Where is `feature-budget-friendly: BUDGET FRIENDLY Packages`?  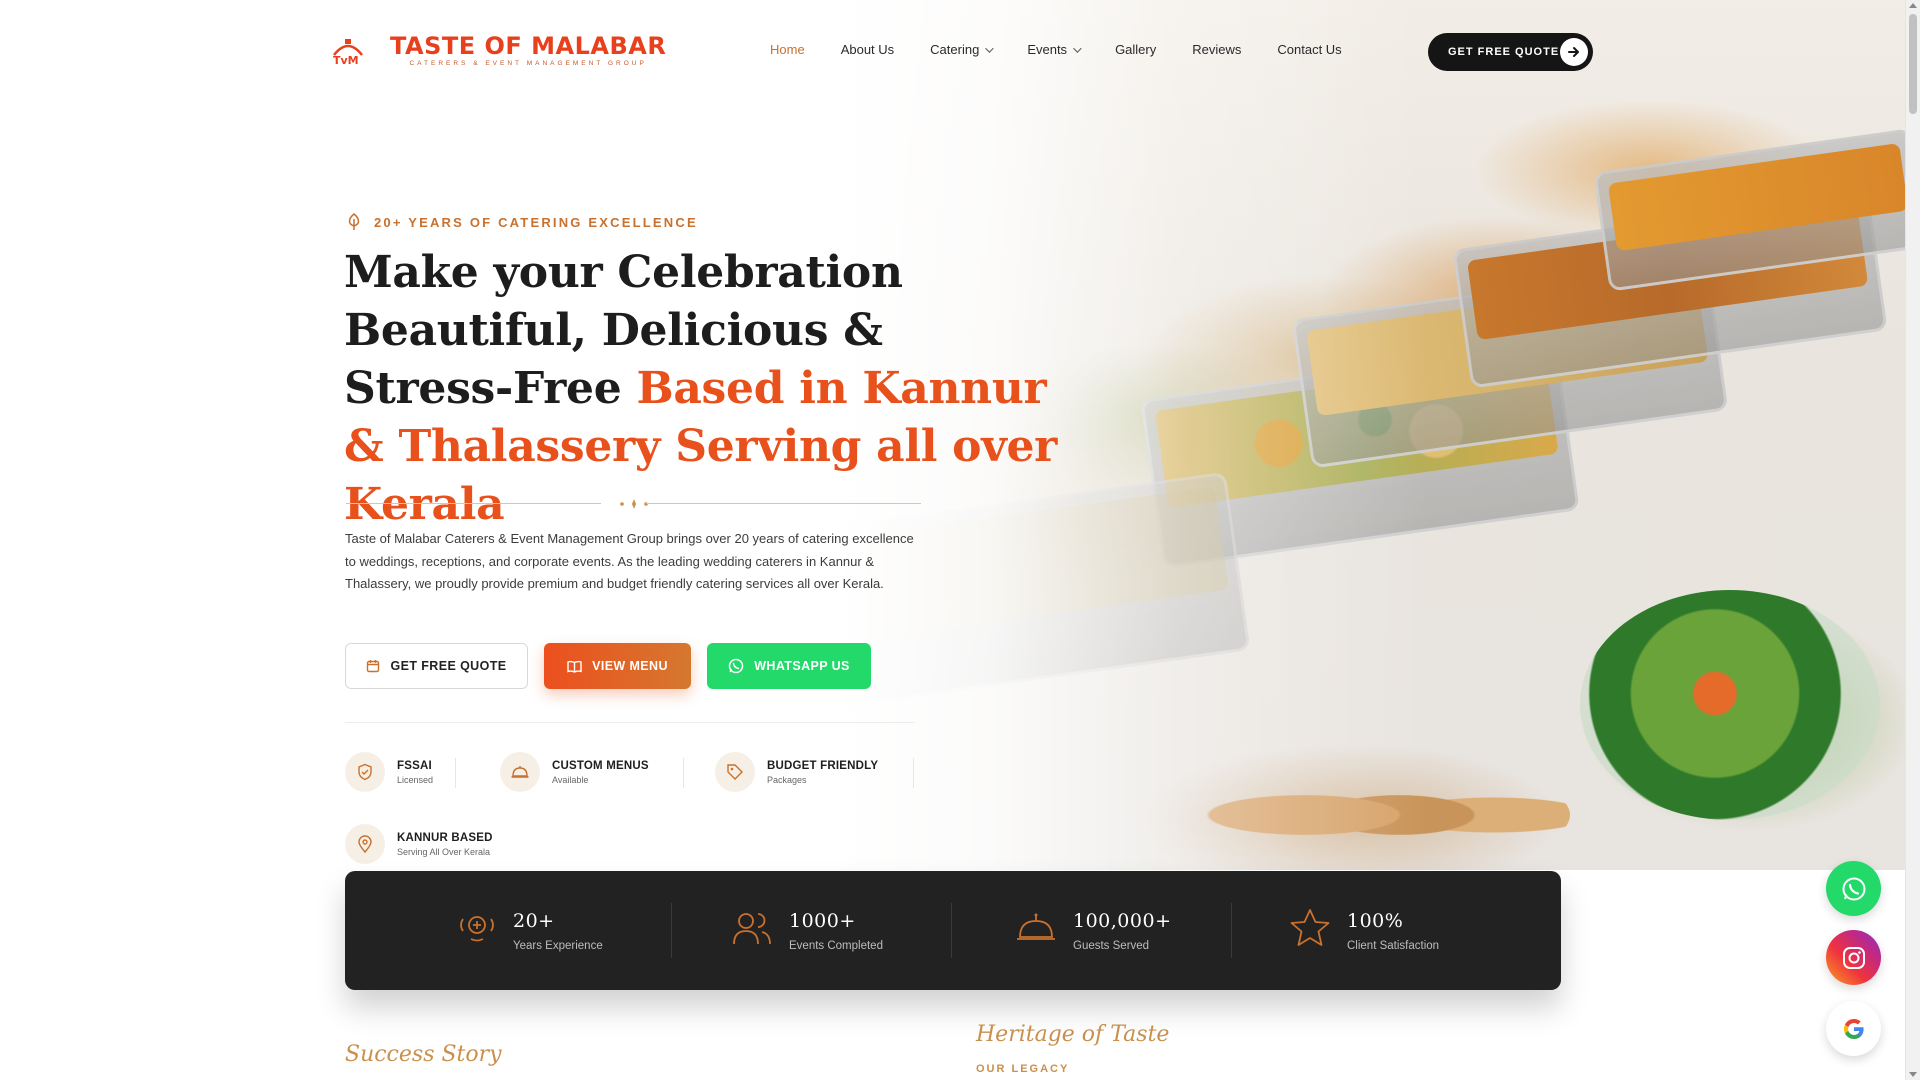
feature-budget-friendly: BUDGET FRIENDLY Packages is located at coordinates (796, 772).